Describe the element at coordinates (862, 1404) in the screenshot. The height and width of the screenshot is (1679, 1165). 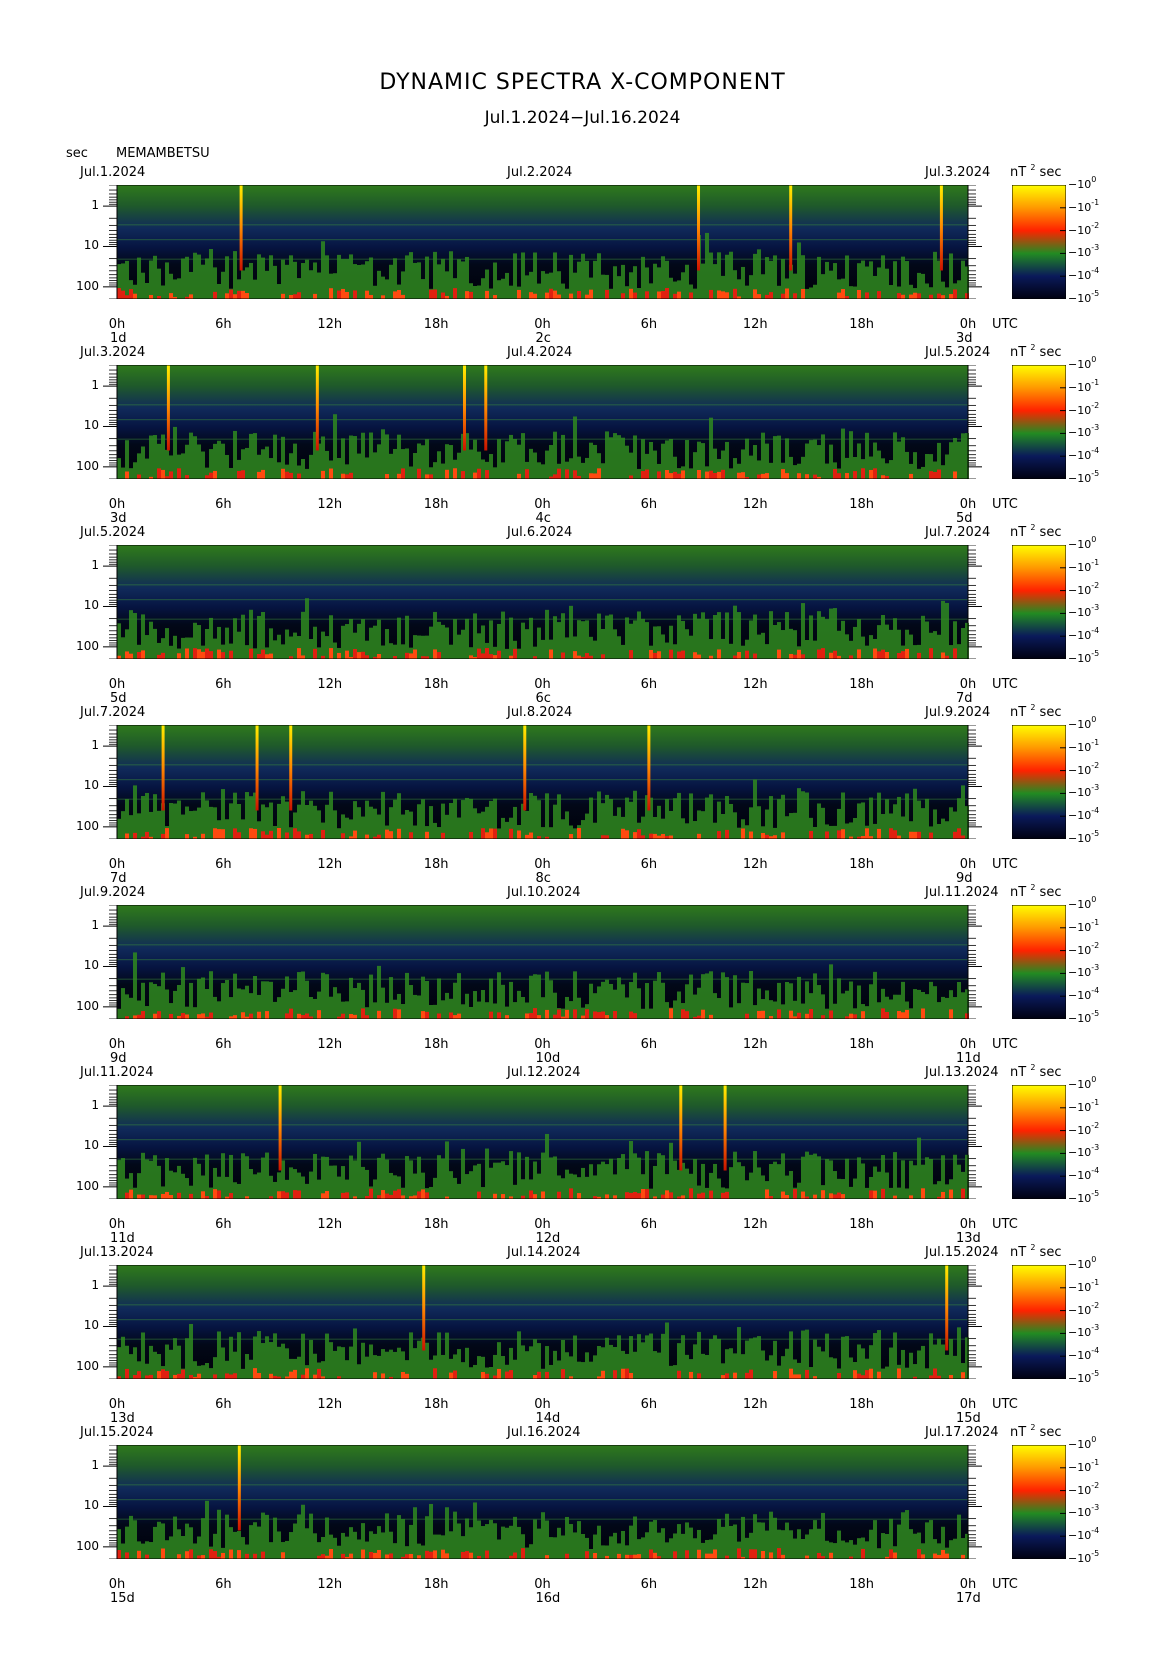
I see `x-tick-label: 18h` at that location.